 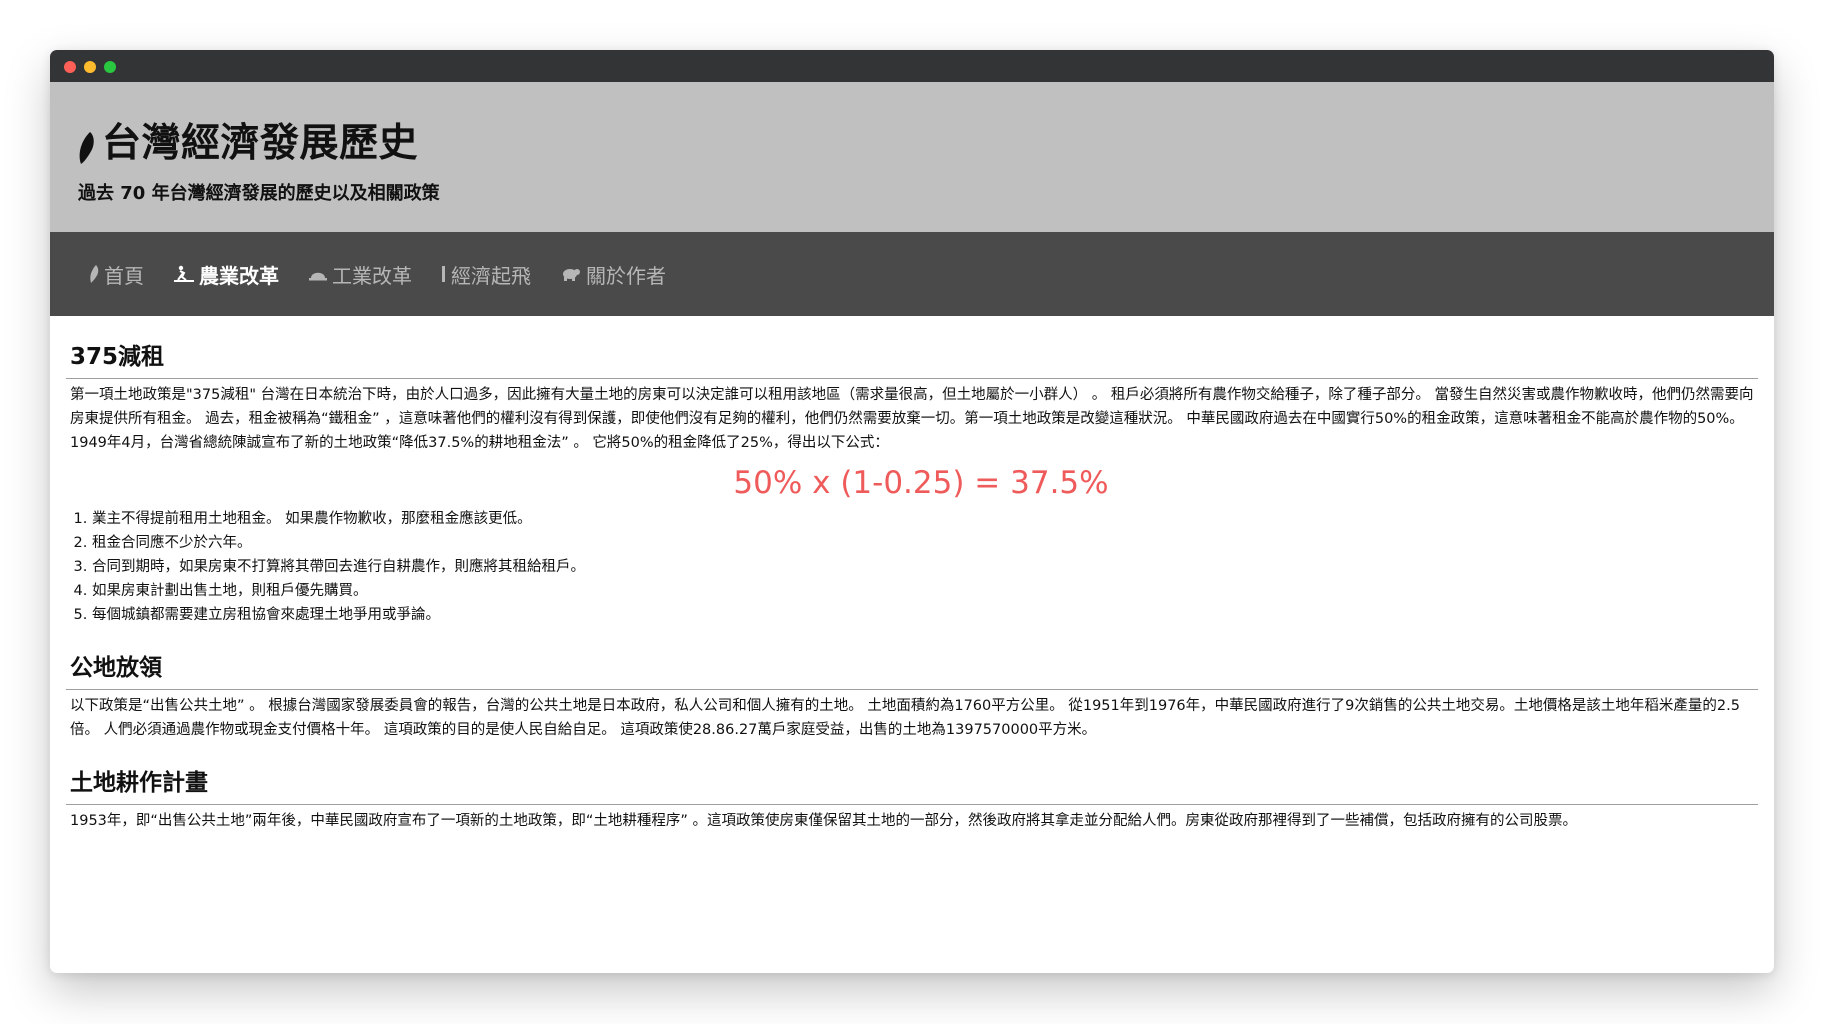 I want to click on nav-label: 經濟起飛, so click(x=491, y=275).